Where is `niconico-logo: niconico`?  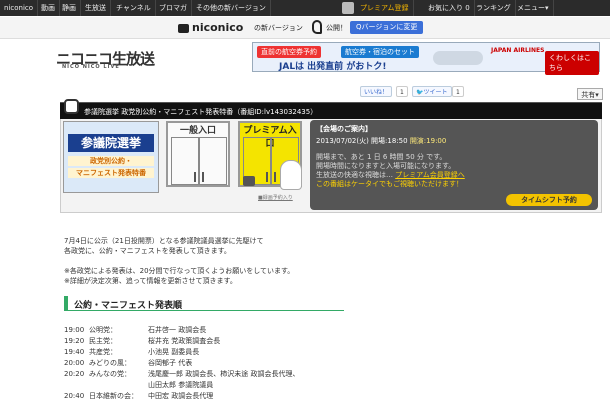 niconico-logo: niconico is located at coordinates (210, 27).